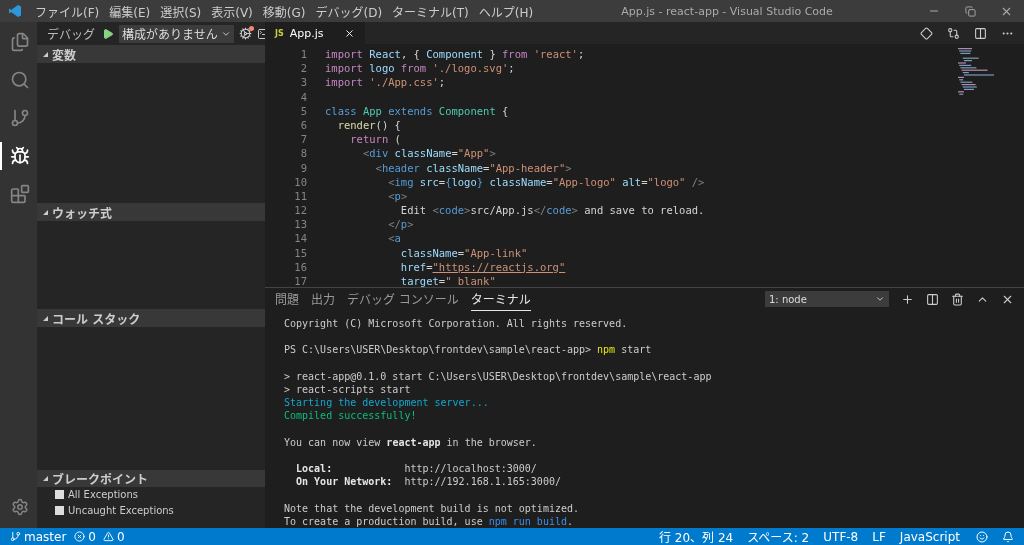  Describe the element at coordinates (315, 33) in the screenshot. I see `editor-tab: JS App.js` at that location.